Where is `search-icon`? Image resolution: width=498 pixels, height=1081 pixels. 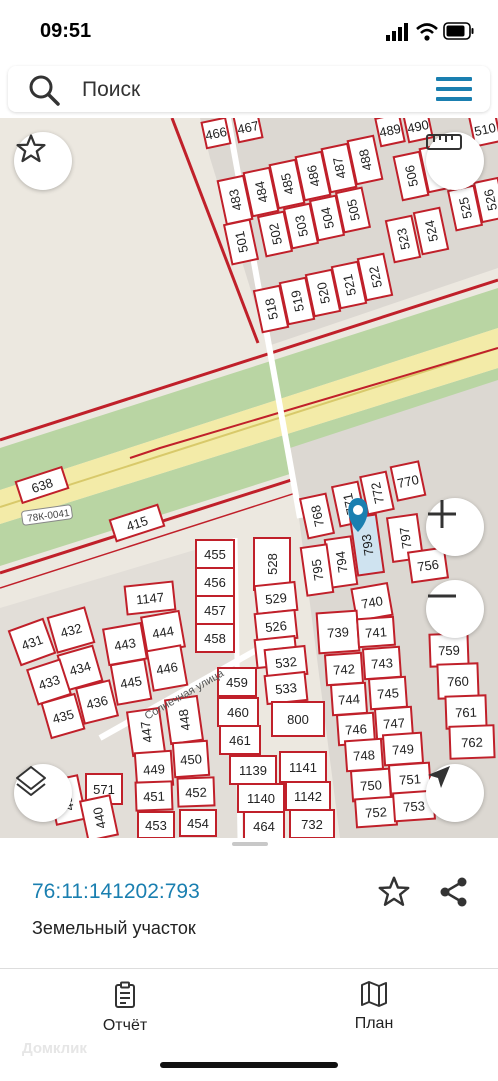
search-icon is located at coordinates (44, 90).